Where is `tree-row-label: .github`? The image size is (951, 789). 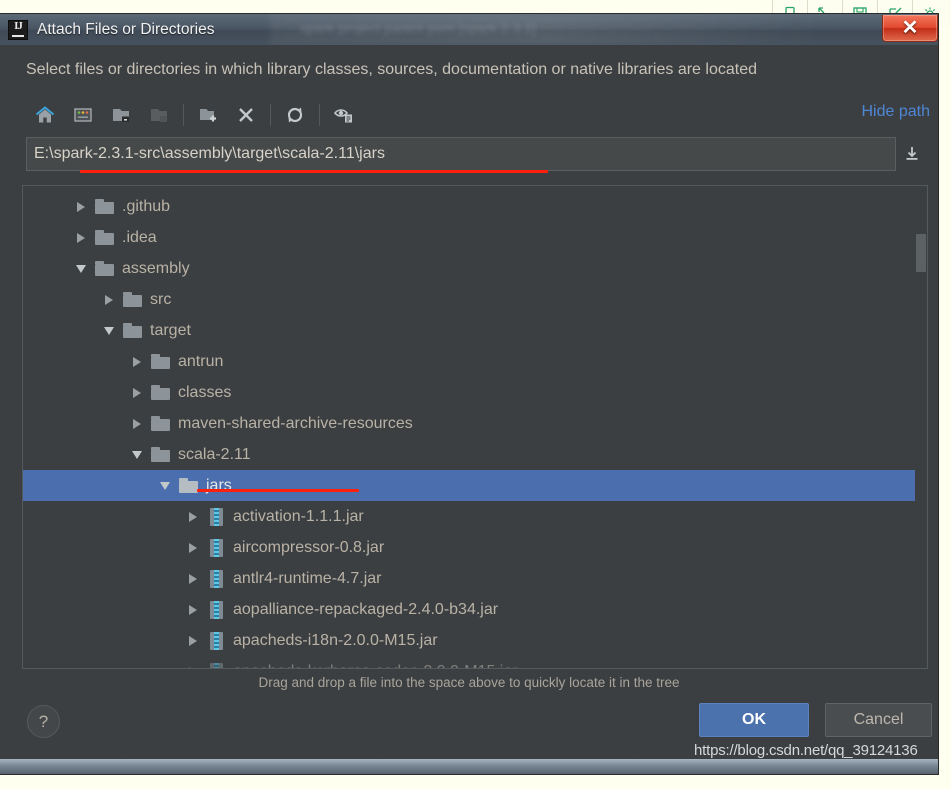 tree-row-label: .github is located at coordinates (146, 206).